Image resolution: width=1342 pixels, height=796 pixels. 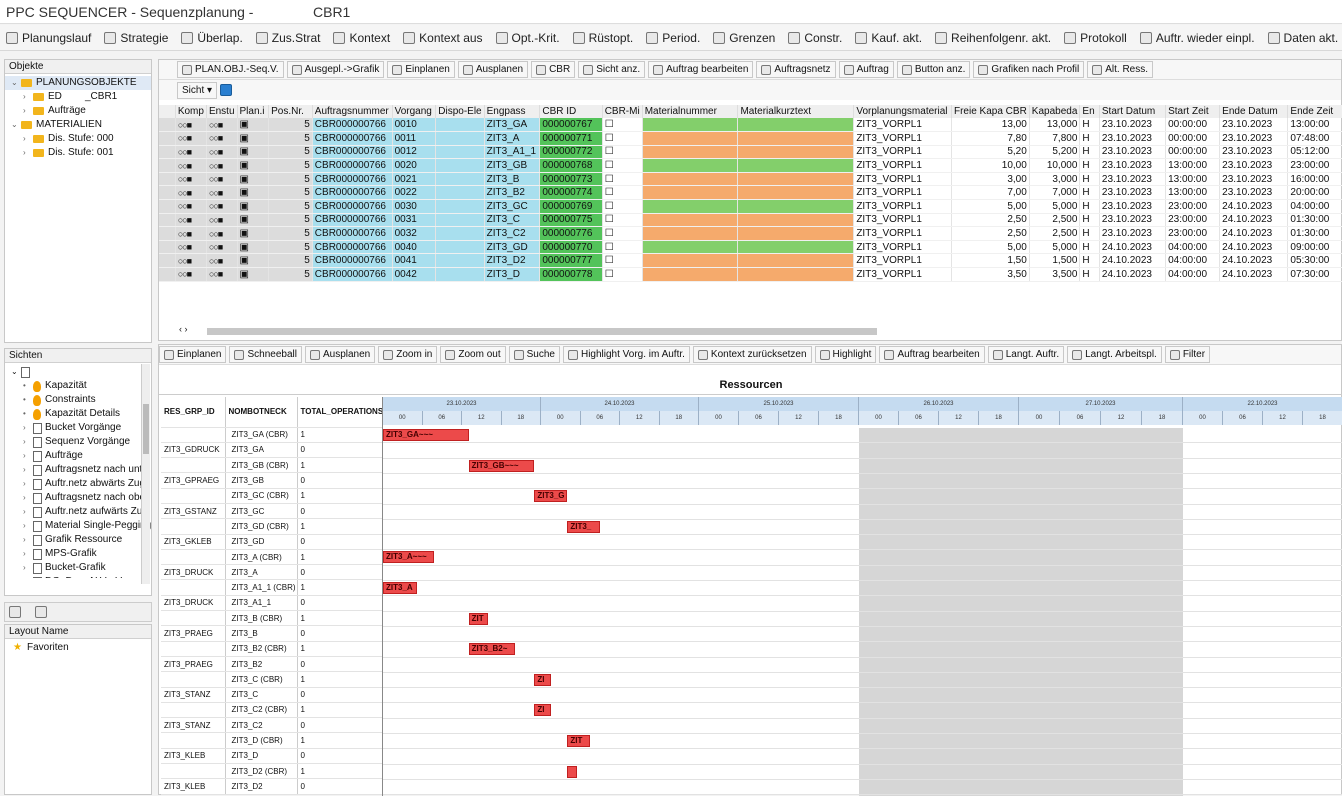 What do you see at coordinates (1254, 111) in the screenshot?
I see `col-ende-datum: Ende Datum` at bounding box center [1254, 111].